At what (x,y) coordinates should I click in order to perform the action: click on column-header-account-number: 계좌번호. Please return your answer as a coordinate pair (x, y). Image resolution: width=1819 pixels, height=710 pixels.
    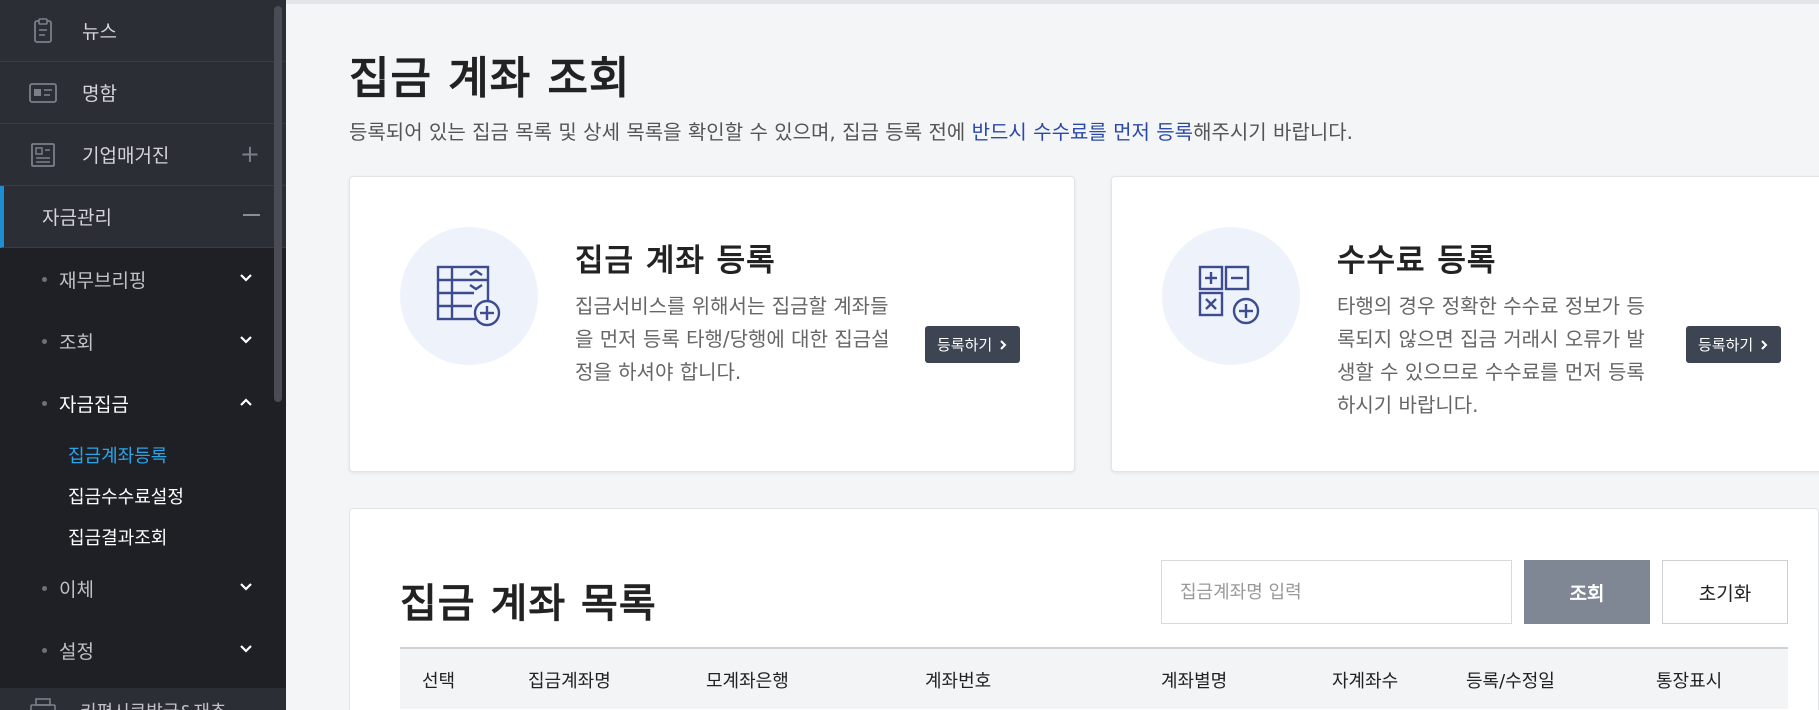
    Looking at the image, I should click on (958, 680).